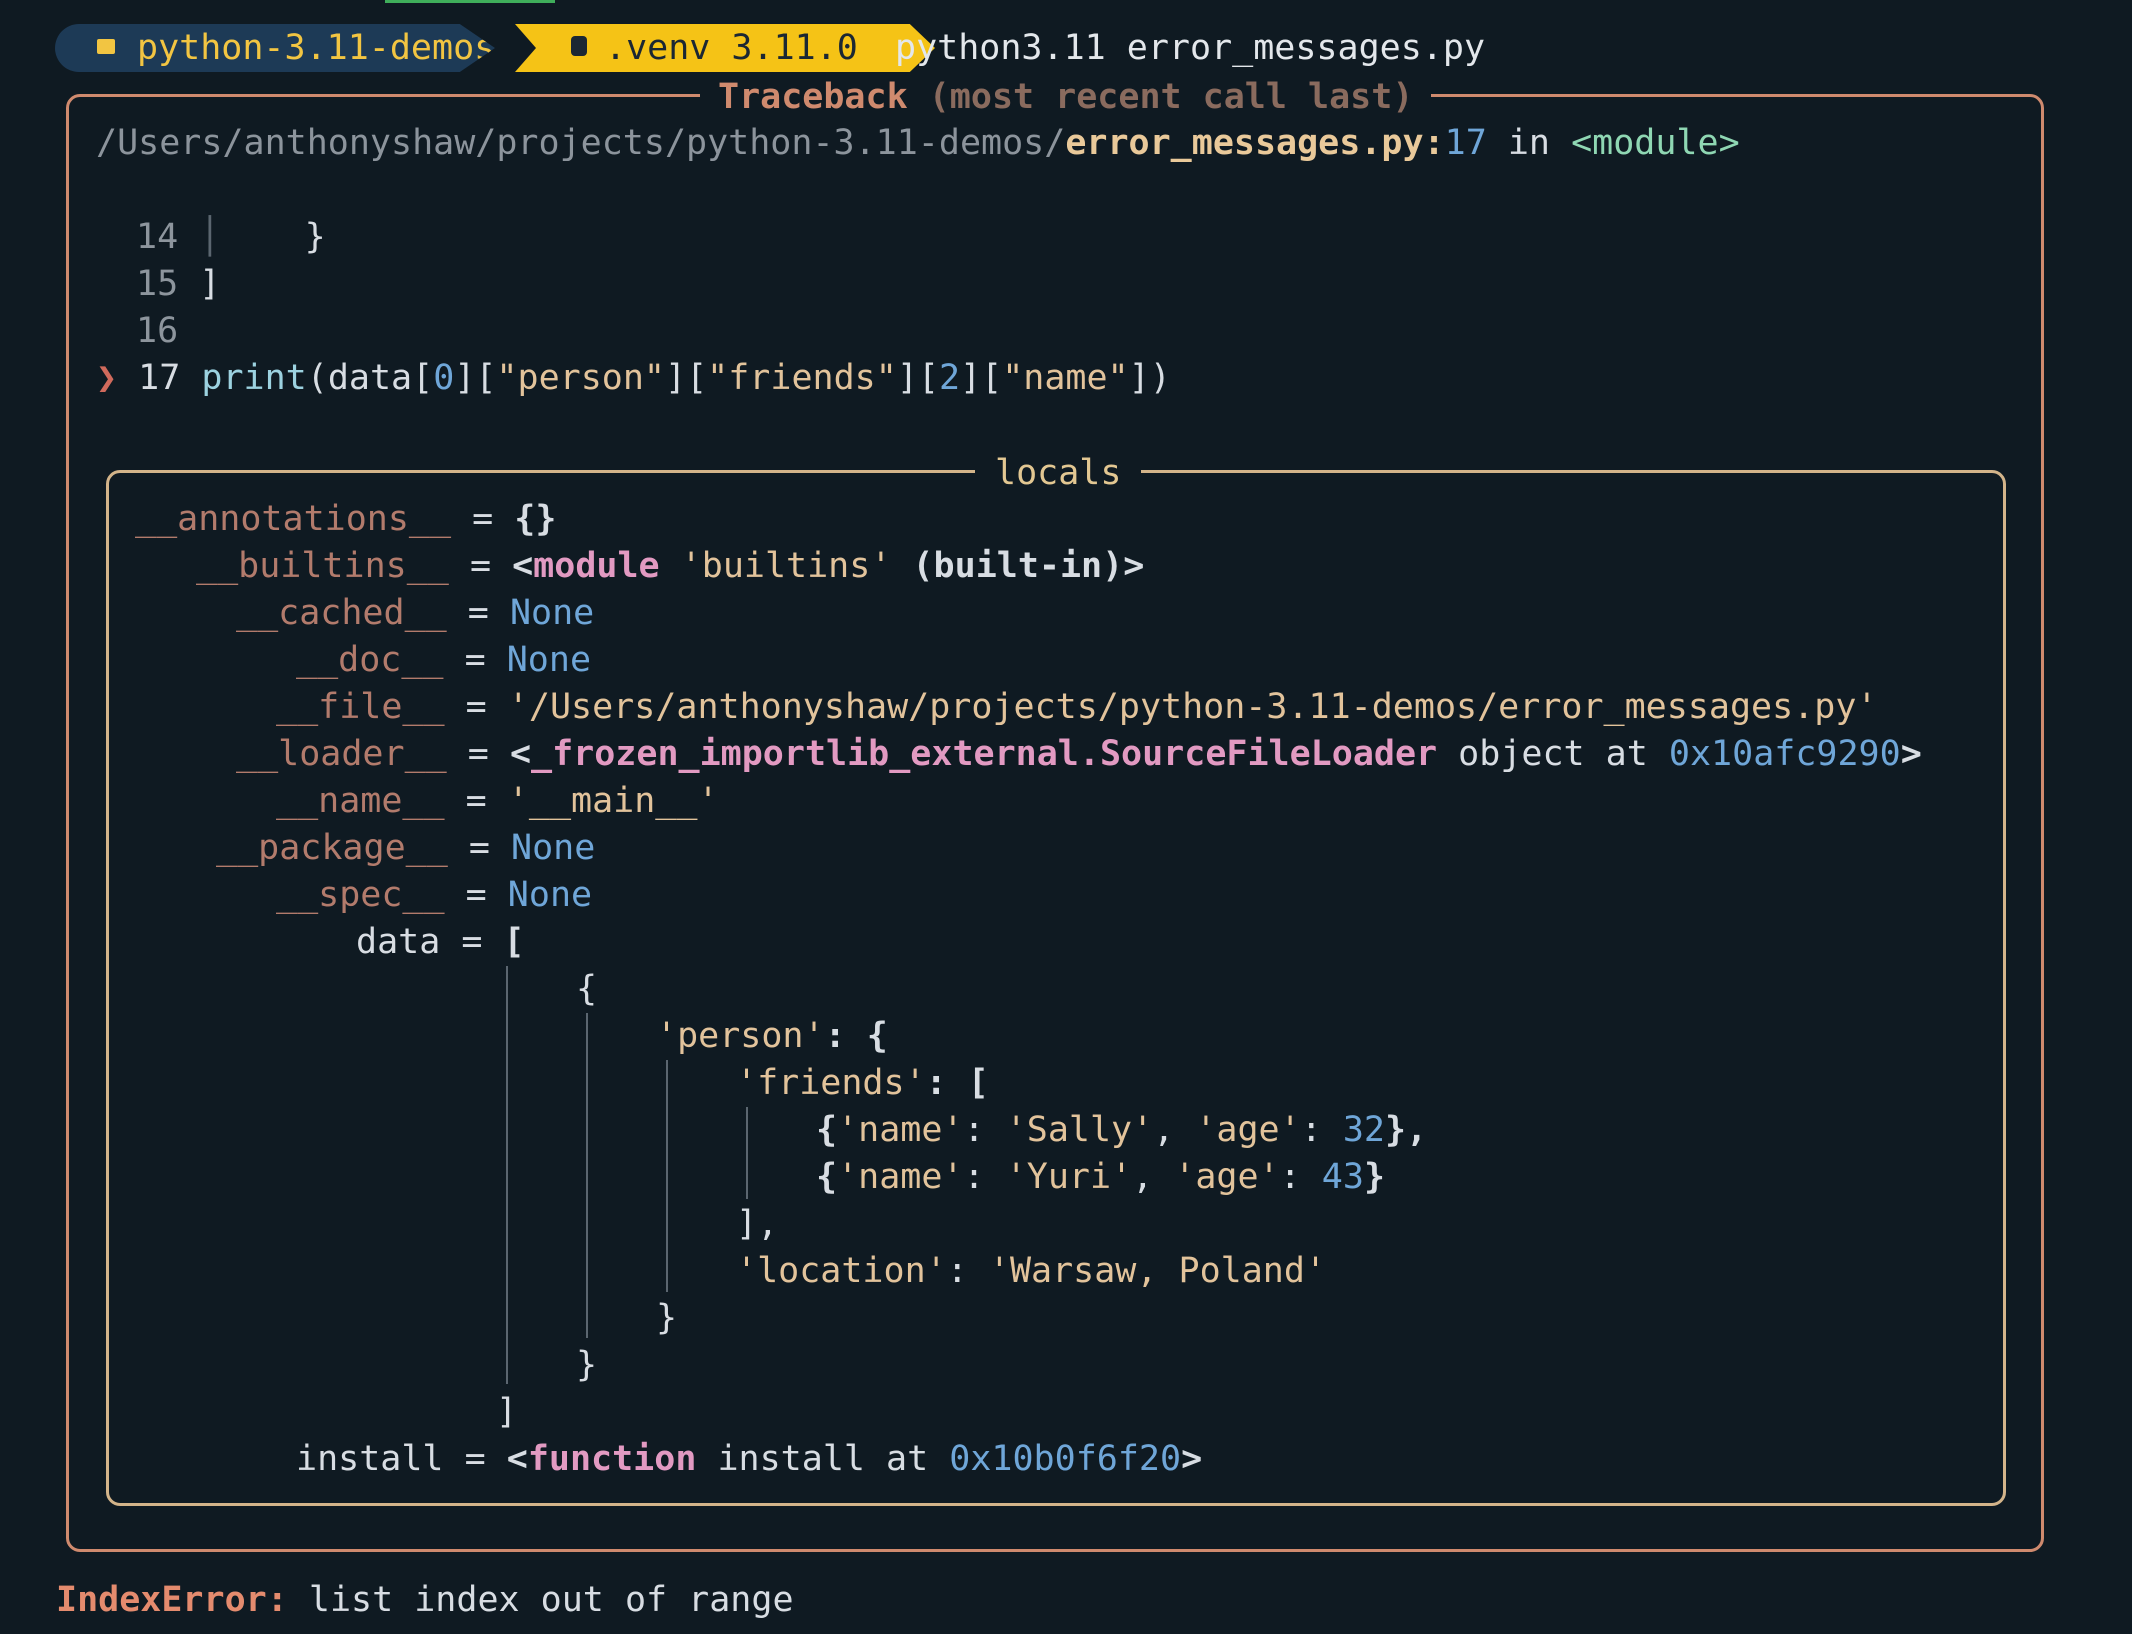  I want to click on data-location: 'location': 'Warsaw, Poland', so click(1031, 1271).